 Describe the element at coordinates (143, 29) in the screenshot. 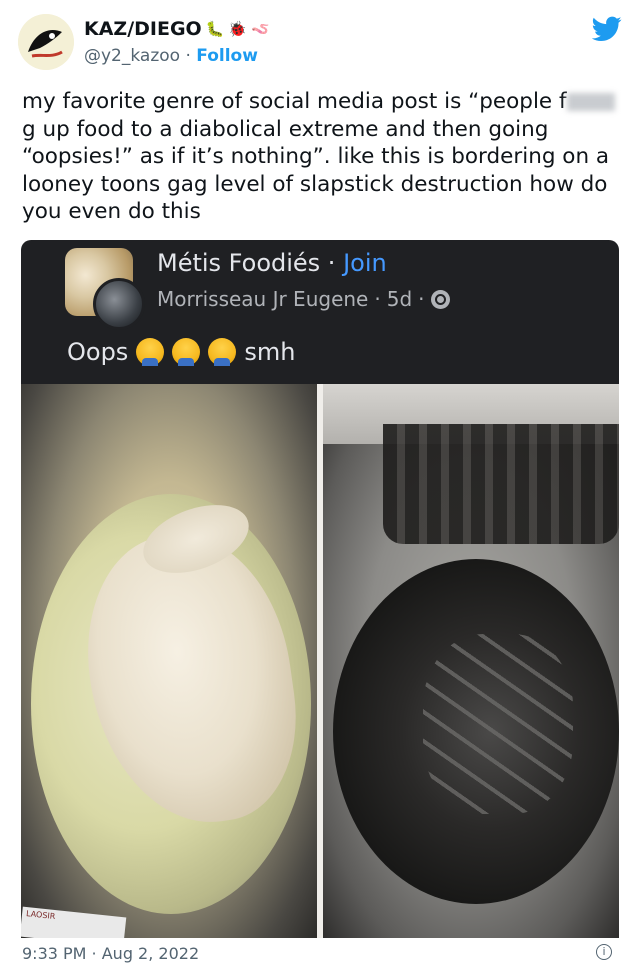

I see `display-name: KAZ/DIEGO` at that location.